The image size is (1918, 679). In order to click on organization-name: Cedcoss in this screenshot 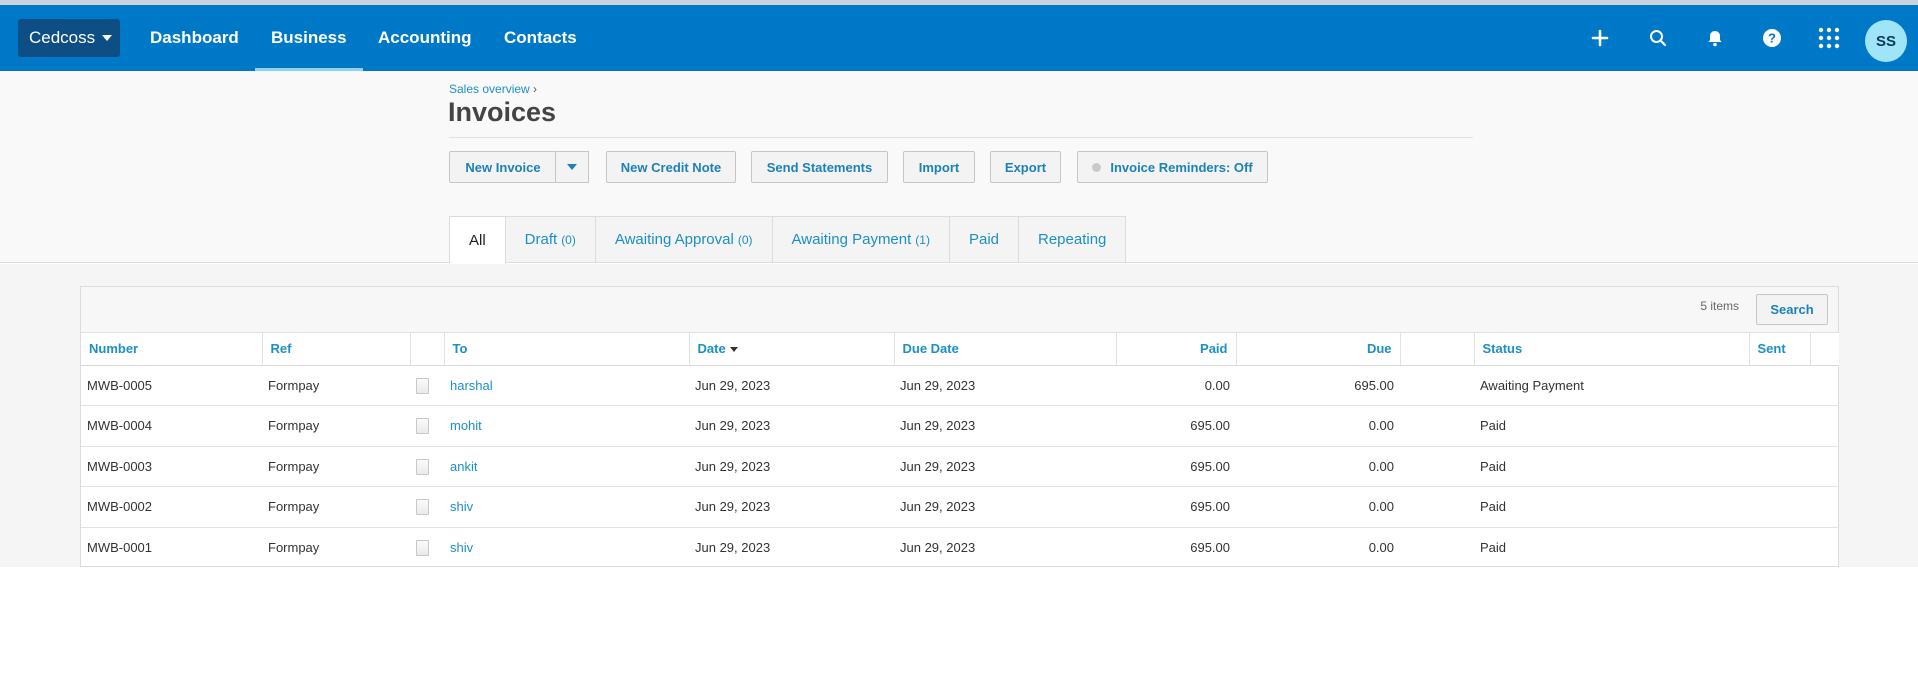, I will do `click(62, 37)`.